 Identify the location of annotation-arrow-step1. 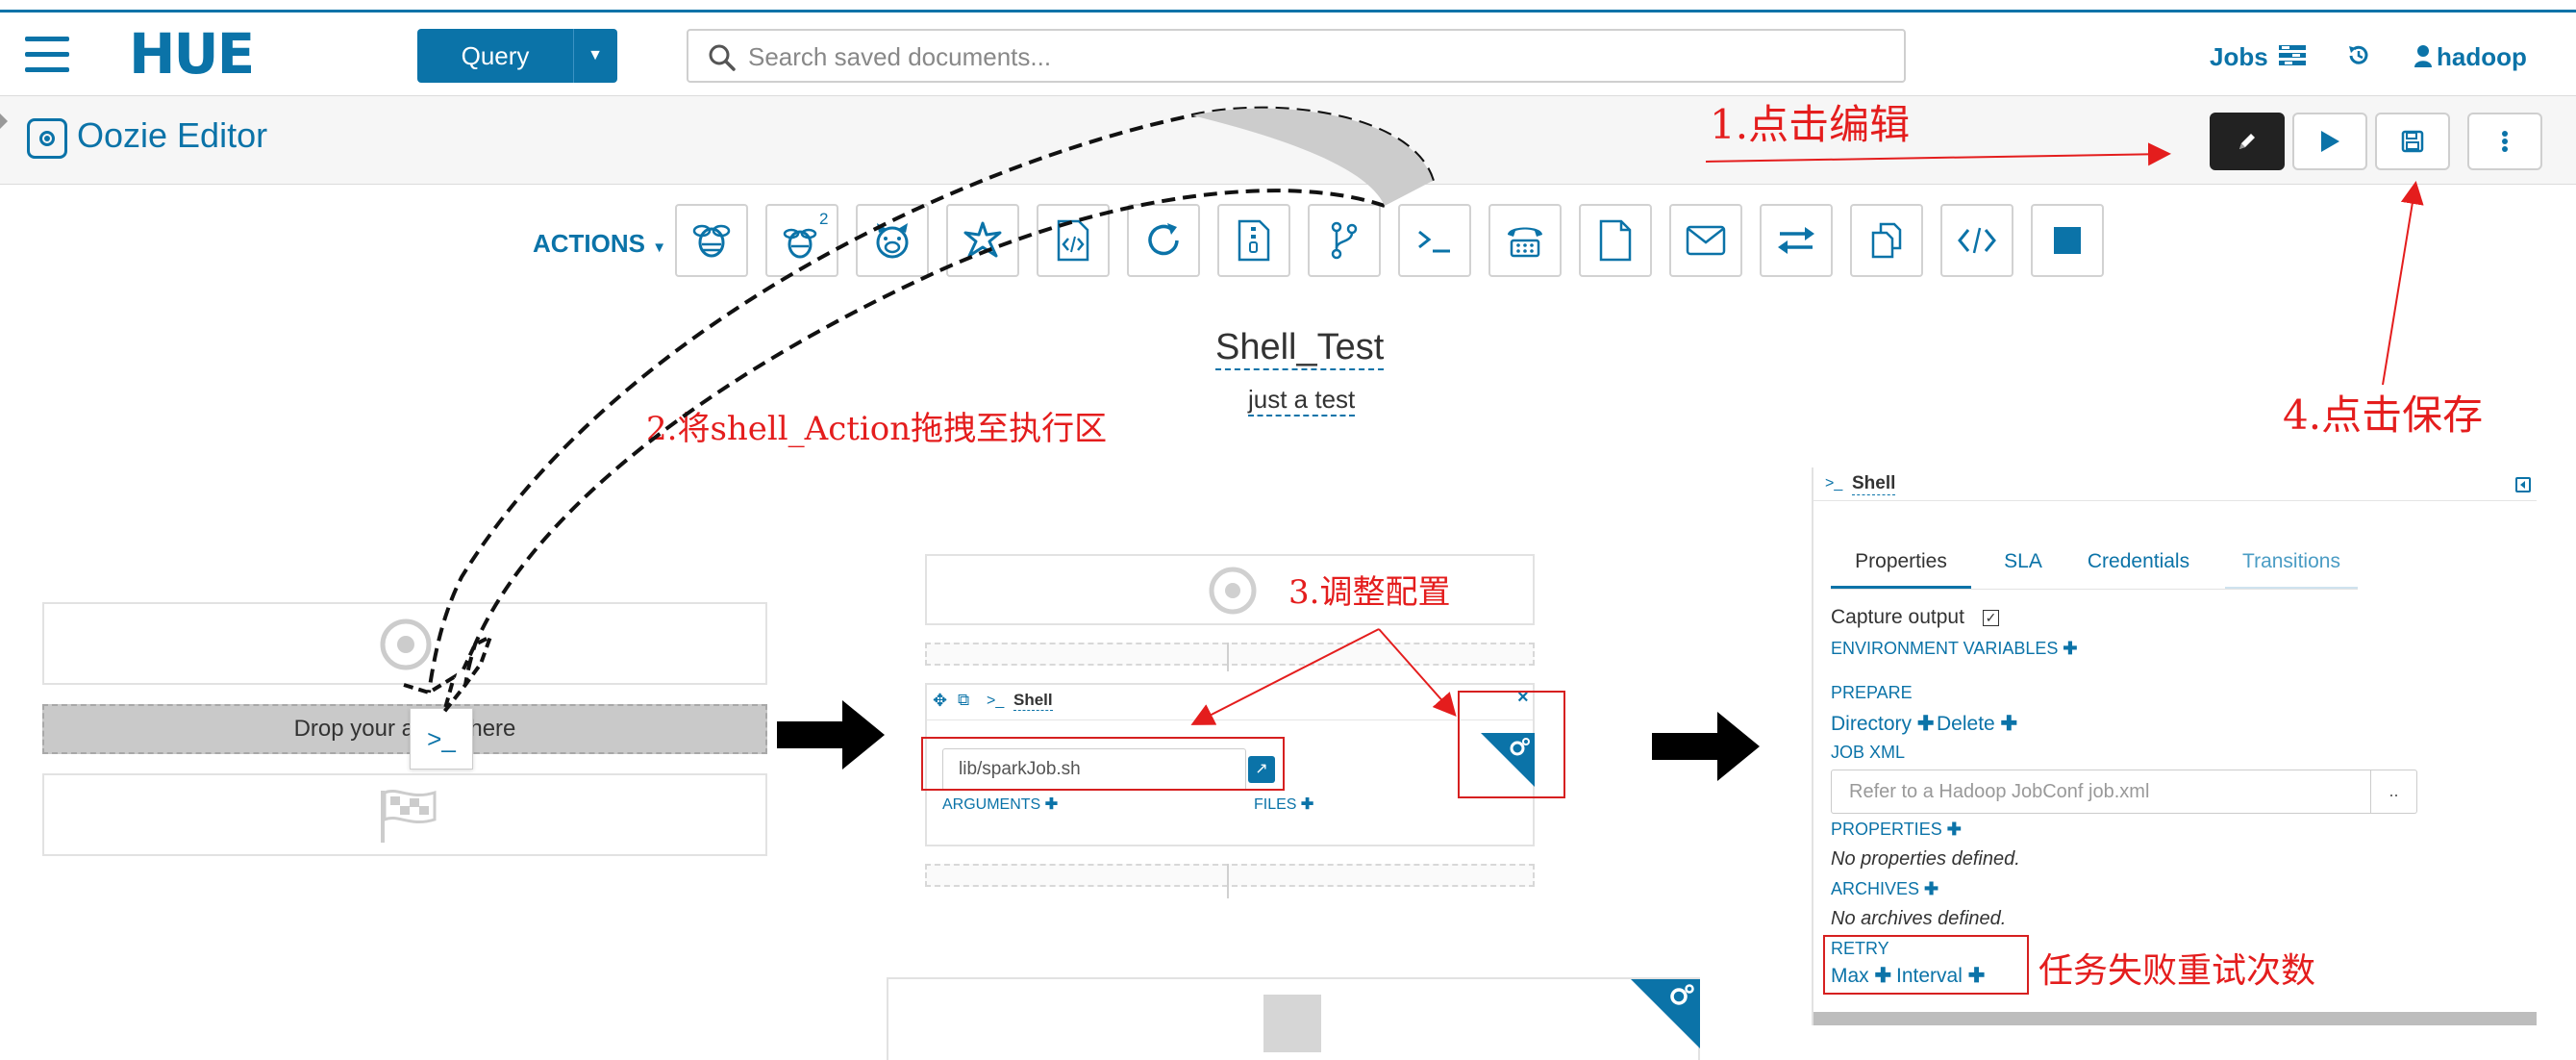
(1938, 154).